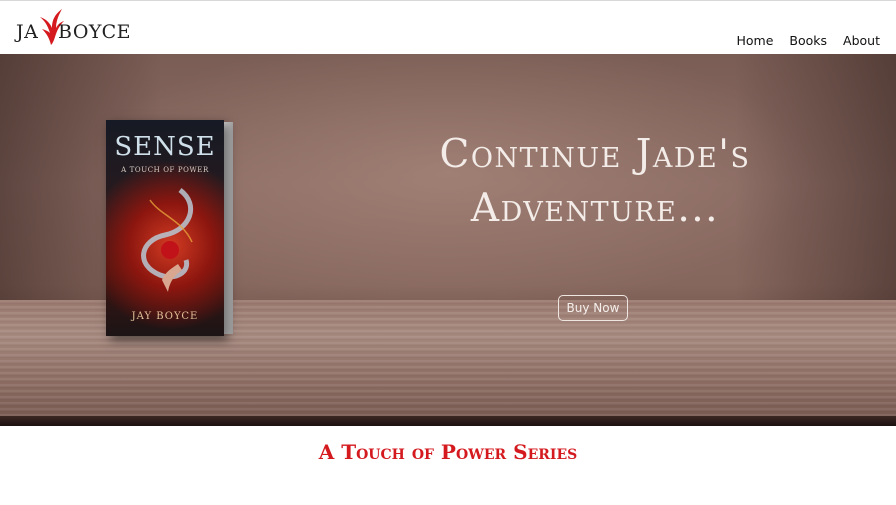  Describe the element at coordinates (27, 32) in the screenshot. I see `logo-text-first: JA` at that location.